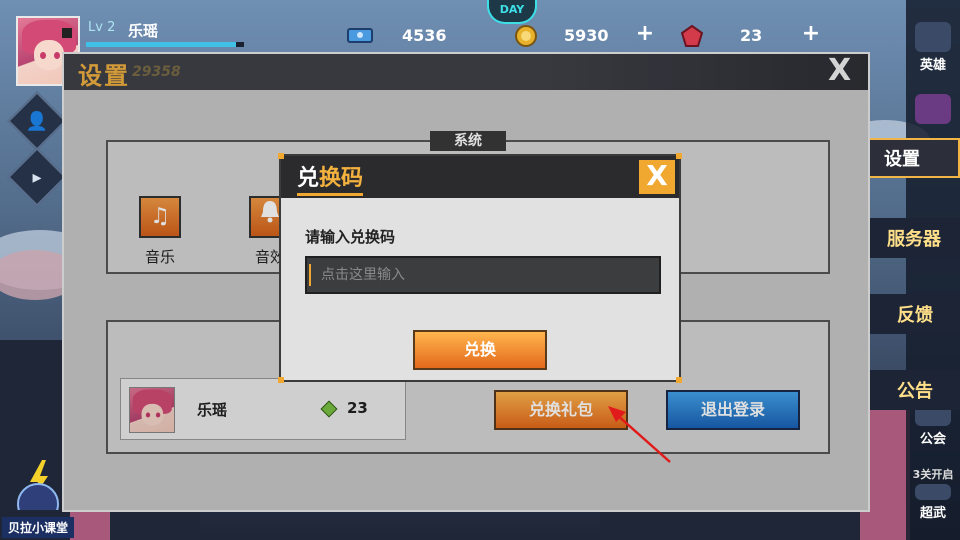  Describe the element at coordinates (310, 275) in the screenshot. I see `input-accent-bar` at that location.